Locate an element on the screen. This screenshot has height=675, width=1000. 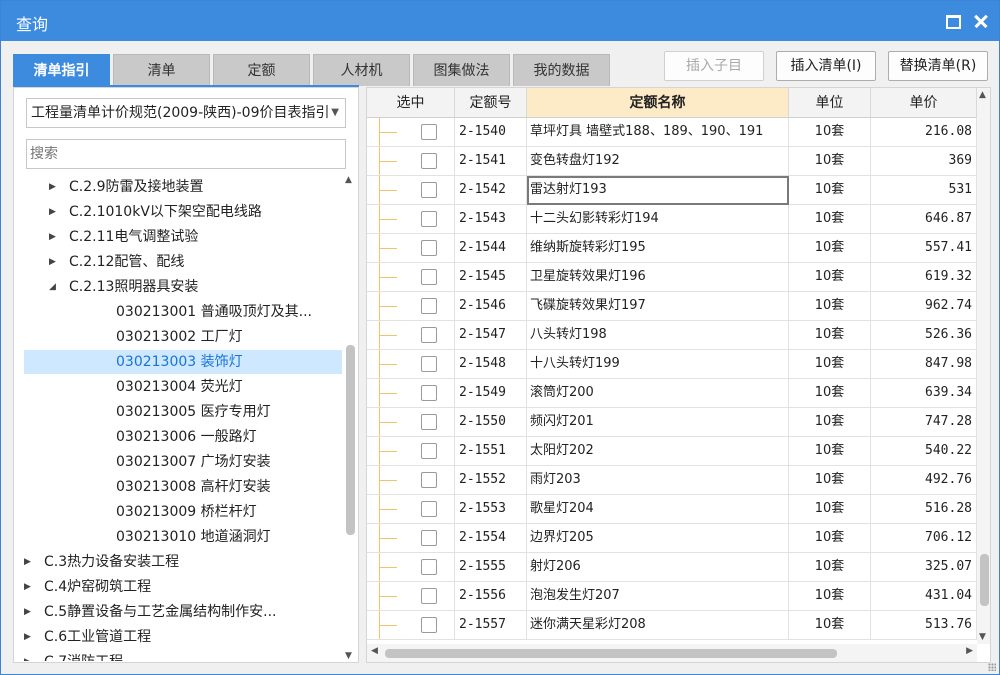
code-cell: 2-1555 is located at coordinates (491, 567).